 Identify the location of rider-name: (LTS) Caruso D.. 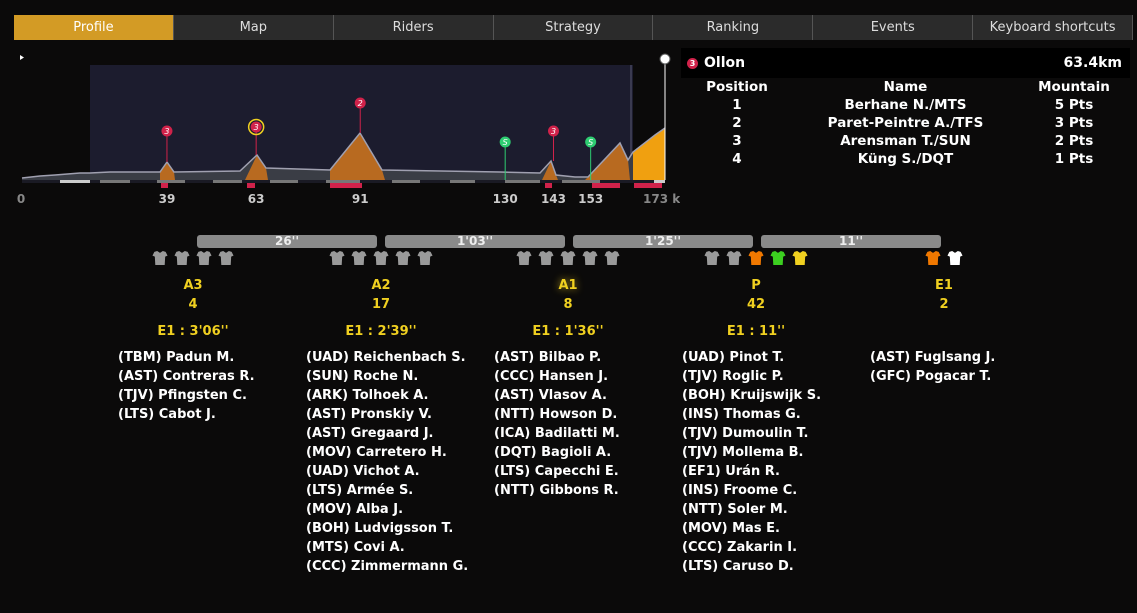
(751, 566).